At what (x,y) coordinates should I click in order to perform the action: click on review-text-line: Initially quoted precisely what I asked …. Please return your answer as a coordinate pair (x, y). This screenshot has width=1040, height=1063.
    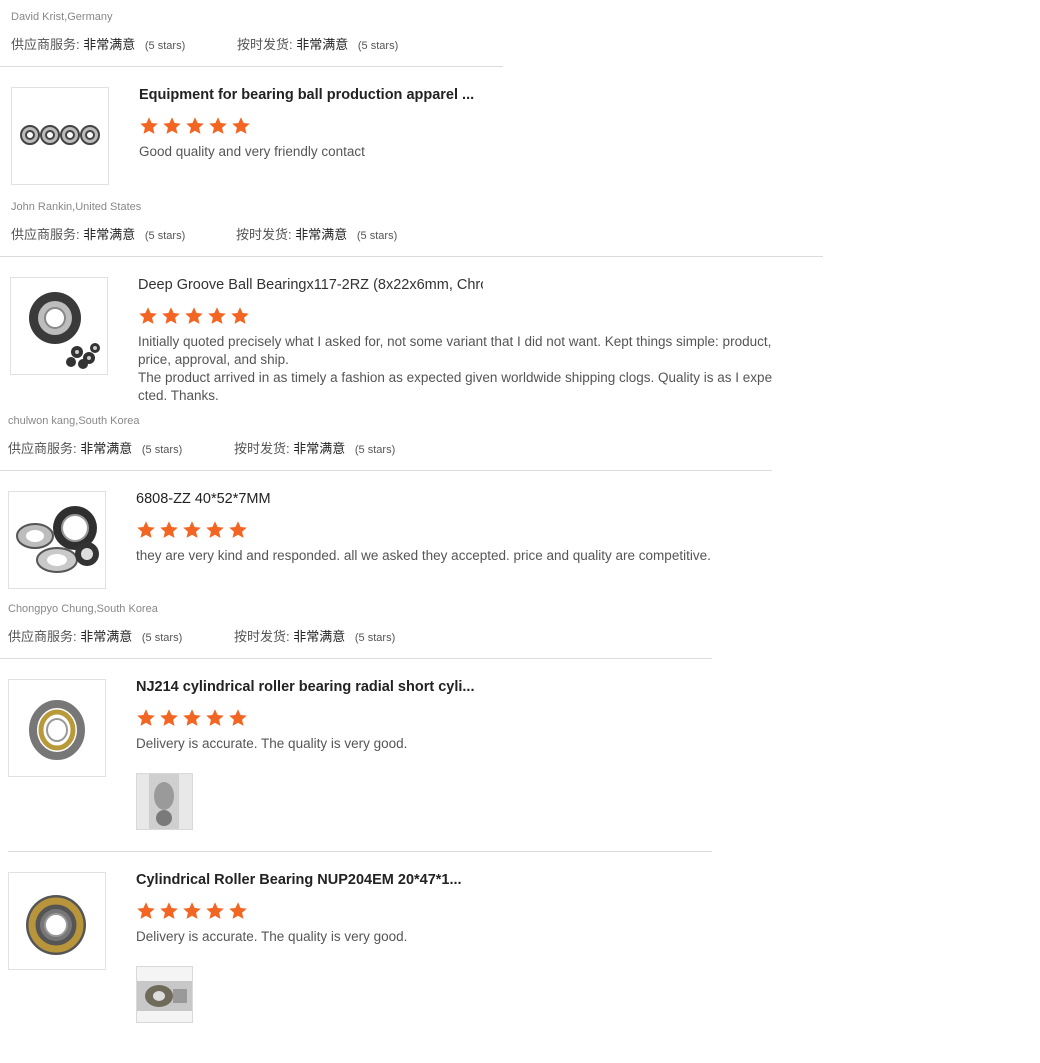
    Looking at the image, I should click on (455, 341).